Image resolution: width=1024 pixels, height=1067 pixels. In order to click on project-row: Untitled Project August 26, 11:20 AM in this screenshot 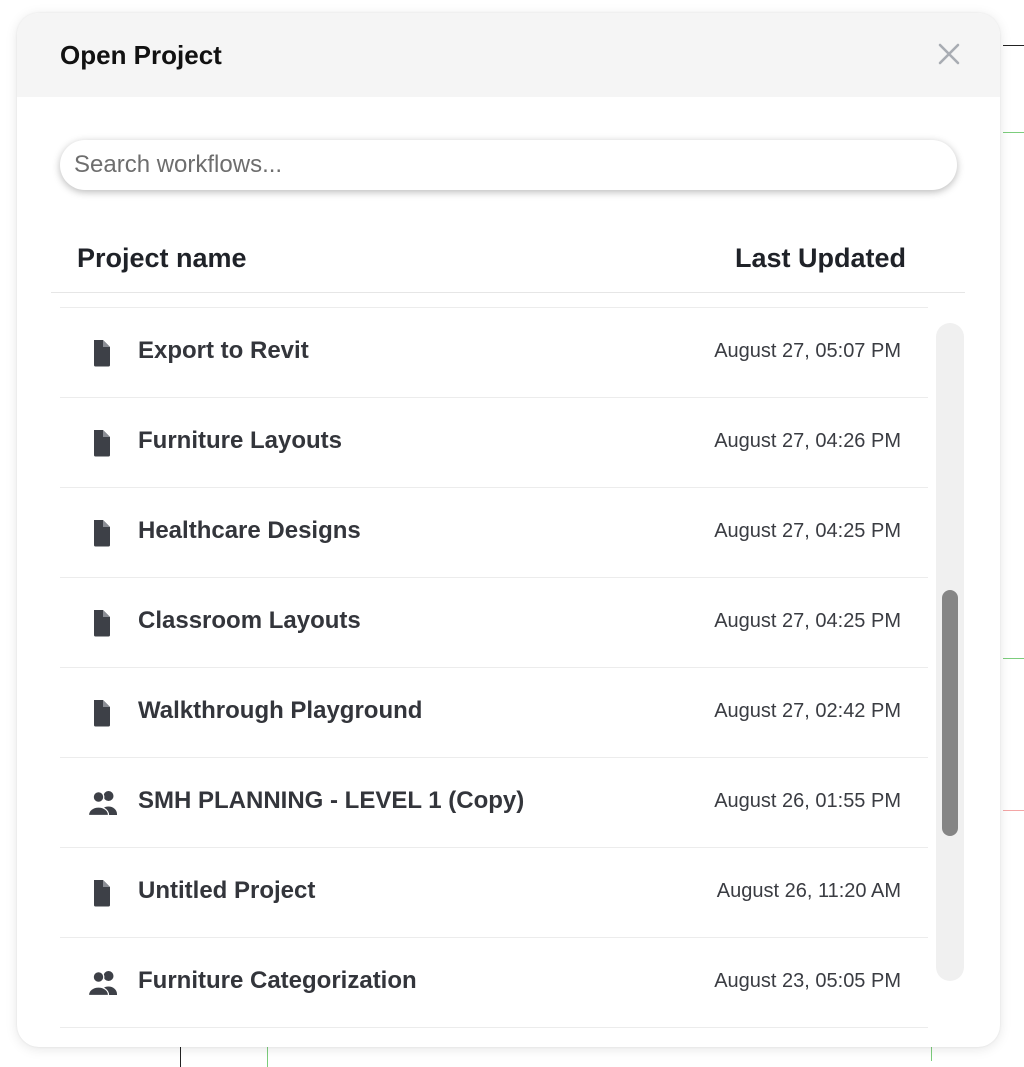, I will do `click(494, 893)`.